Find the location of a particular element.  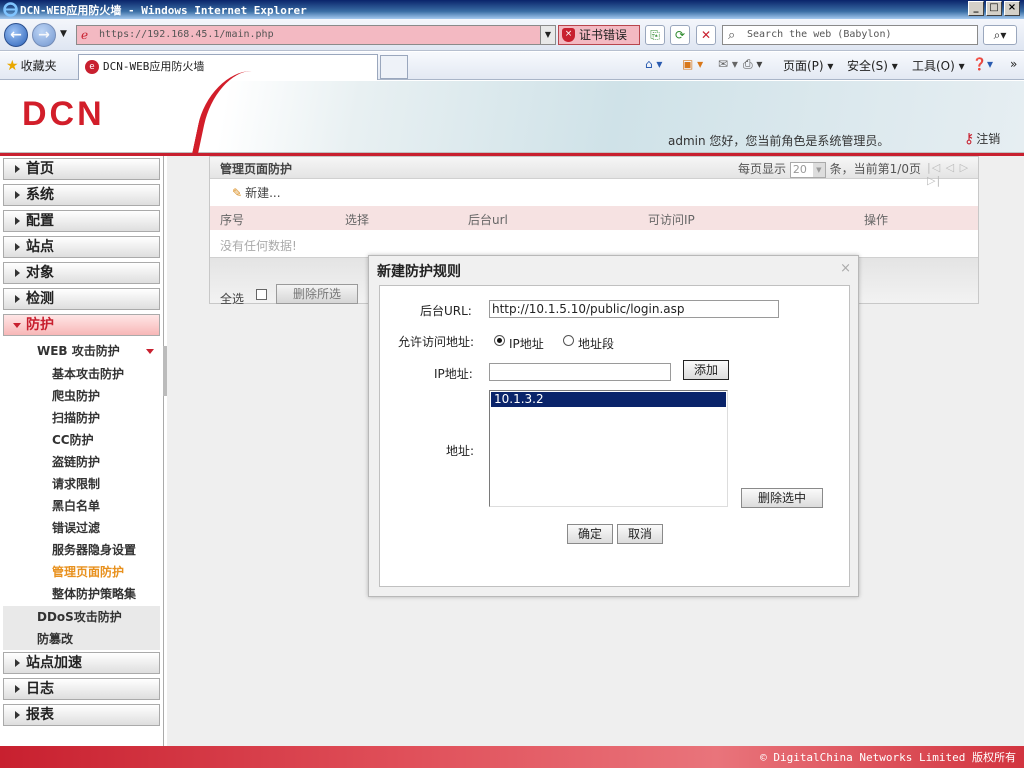

sidebar-leaf-server-cloak: 服务器隐身设置 is located at coordinates (94, 549).